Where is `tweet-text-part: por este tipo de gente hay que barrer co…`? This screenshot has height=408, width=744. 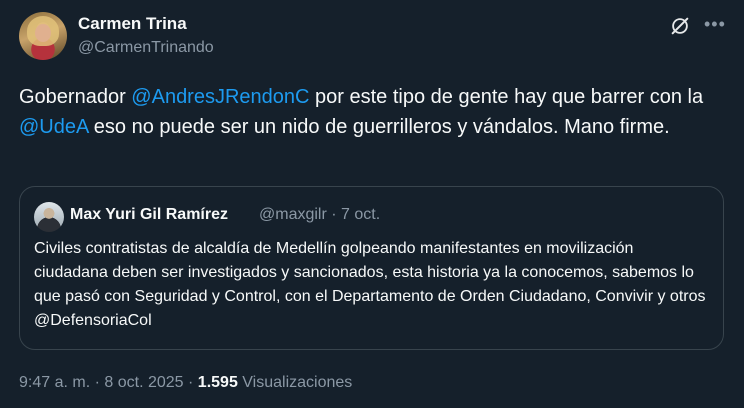 tweet-text-part: por este tipo de gente hay que barrer co… is located at coordinates (506, 97).